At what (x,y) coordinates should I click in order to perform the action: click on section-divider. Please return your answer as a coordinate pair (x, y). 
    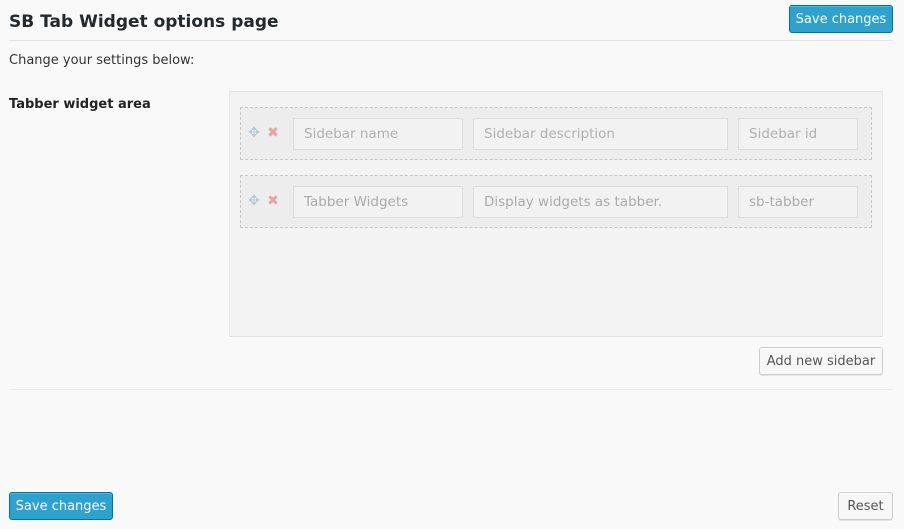
    Looking at the image, I should click on (451, 389).